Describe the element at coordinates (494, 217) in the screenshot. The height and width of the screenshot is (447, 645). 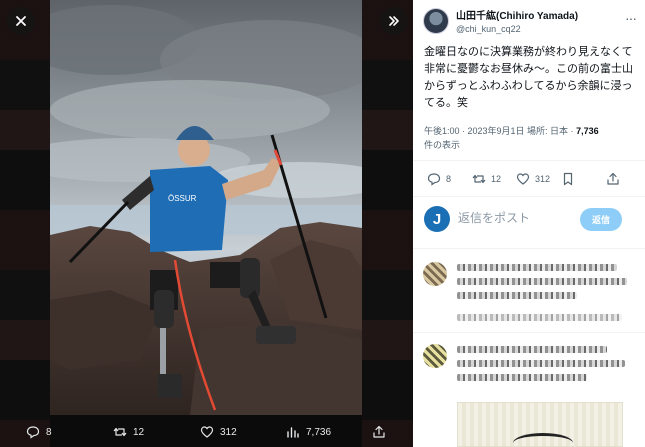
I see `reply-input: 返信をポスト` at that location.